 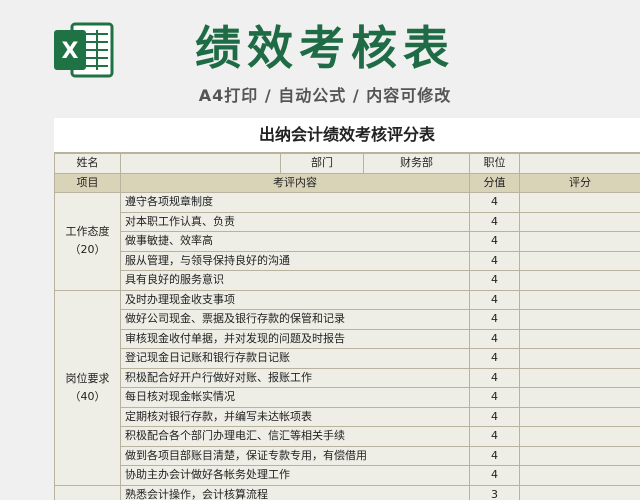 What do you see at coordinates (200, 163) in the screenshot?
I see `name-value-cell` at bounding box center [200, 163].